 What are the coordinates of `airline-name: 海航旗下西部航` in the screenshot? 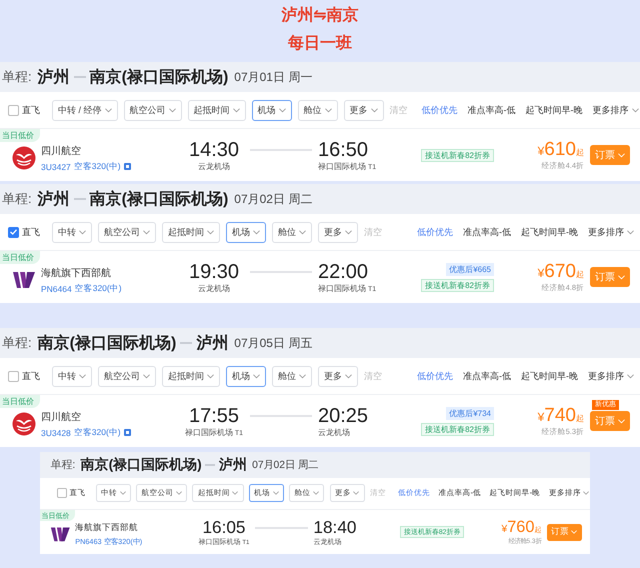 It's located at (76, 273).